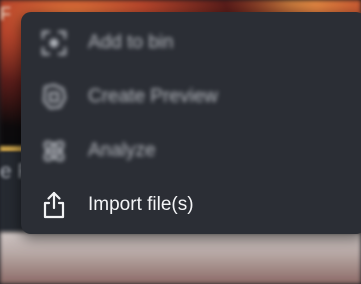  Describe the element at coordinates (54, 97) in the screenshot. I see `preview-shape-icon` at that location.